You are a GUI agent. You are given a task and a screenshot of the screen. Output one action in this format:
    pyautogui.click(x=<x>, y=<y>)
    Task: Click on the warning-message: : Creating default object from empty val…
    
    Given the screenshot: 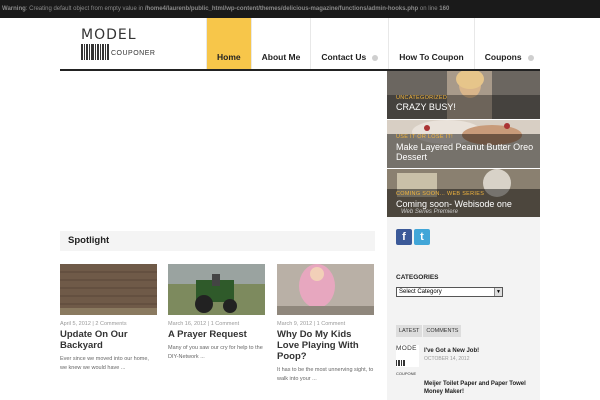 What is the action you would take?
    pyautogui.click(x=84, y=9)
    